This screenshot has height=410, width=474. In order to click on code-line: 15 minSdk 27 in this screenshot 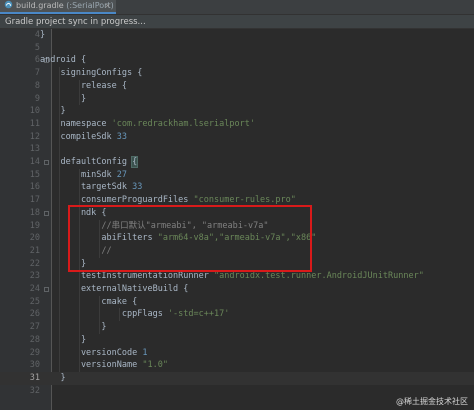, I will do `click(237, 175)`.